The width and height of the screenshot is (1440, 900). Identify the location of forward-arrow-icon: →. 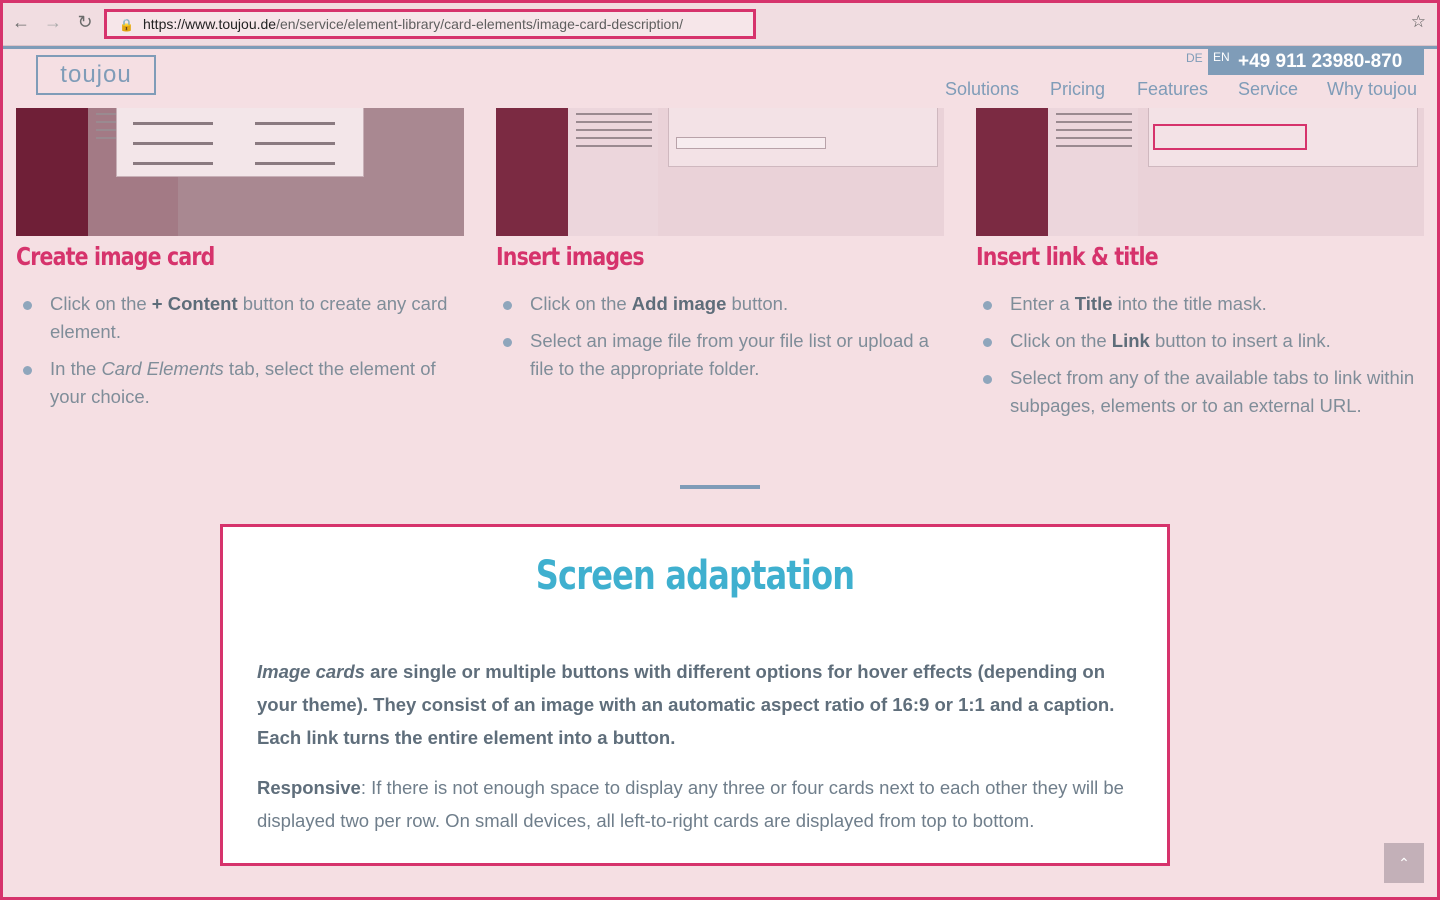
(53, 22).